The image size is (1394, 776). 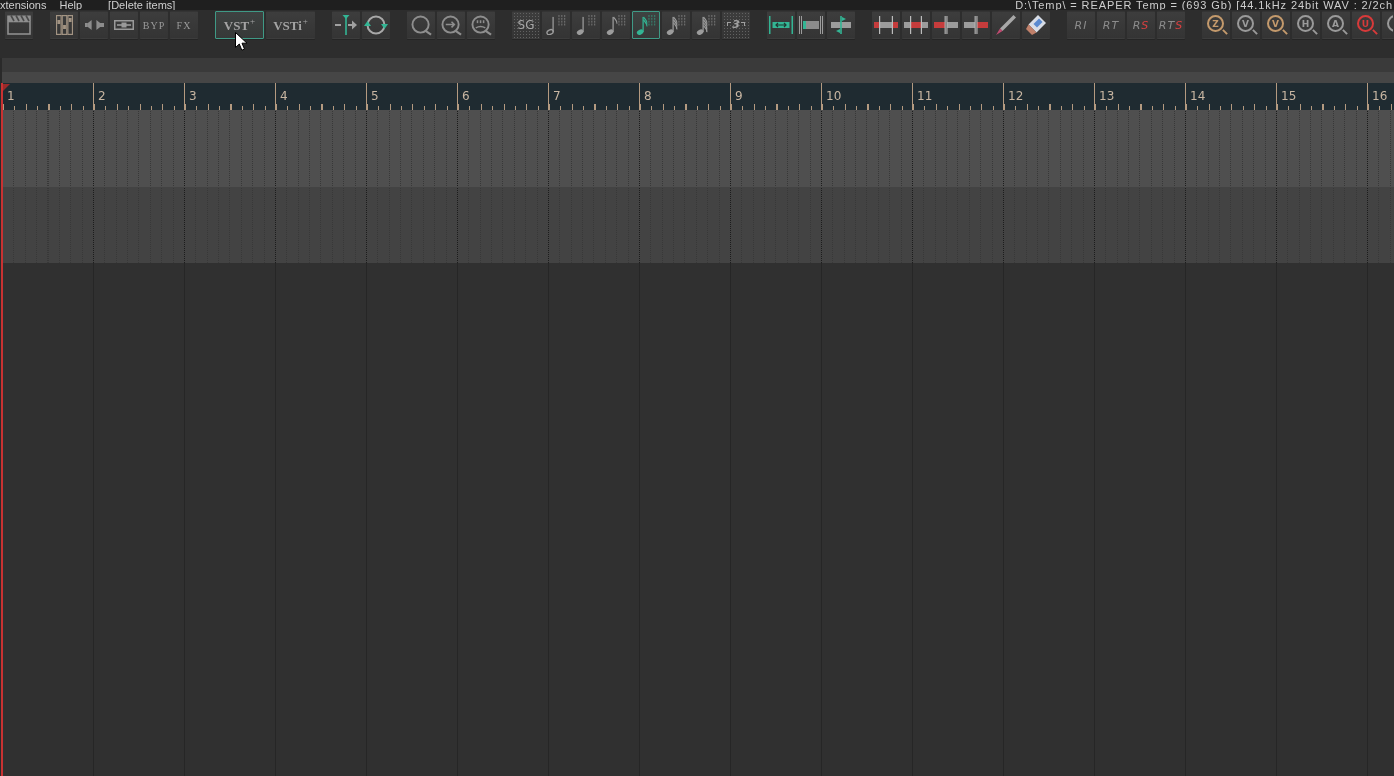 I want to click on item-edge-icon, so click(x=811, y=25).